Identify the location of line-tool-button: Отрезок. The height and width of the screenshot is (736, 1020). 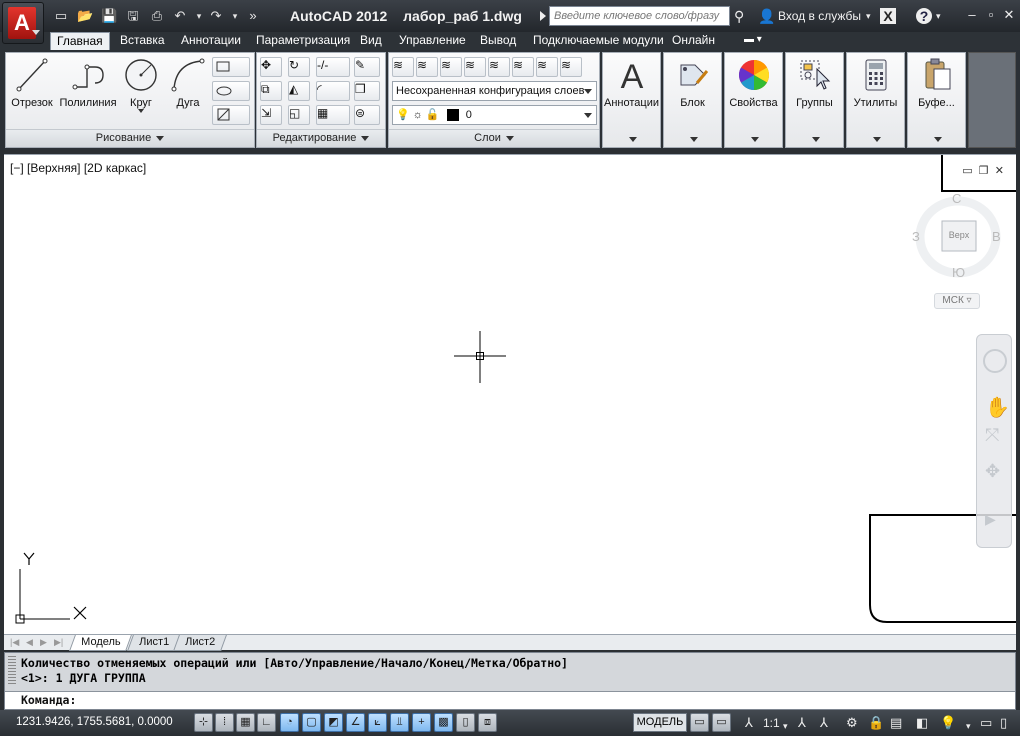
(32, 83).